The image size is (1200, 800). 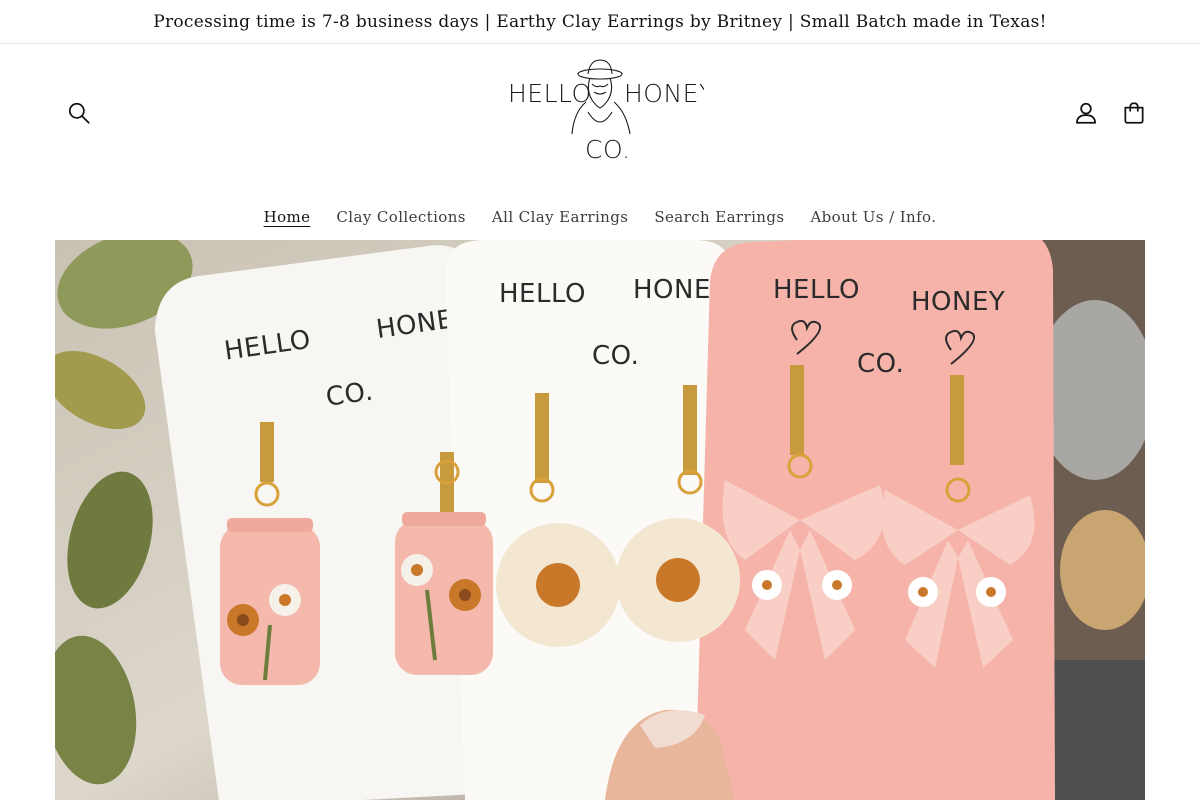 I want to click on account-icon, so click(x=1086, y=113).